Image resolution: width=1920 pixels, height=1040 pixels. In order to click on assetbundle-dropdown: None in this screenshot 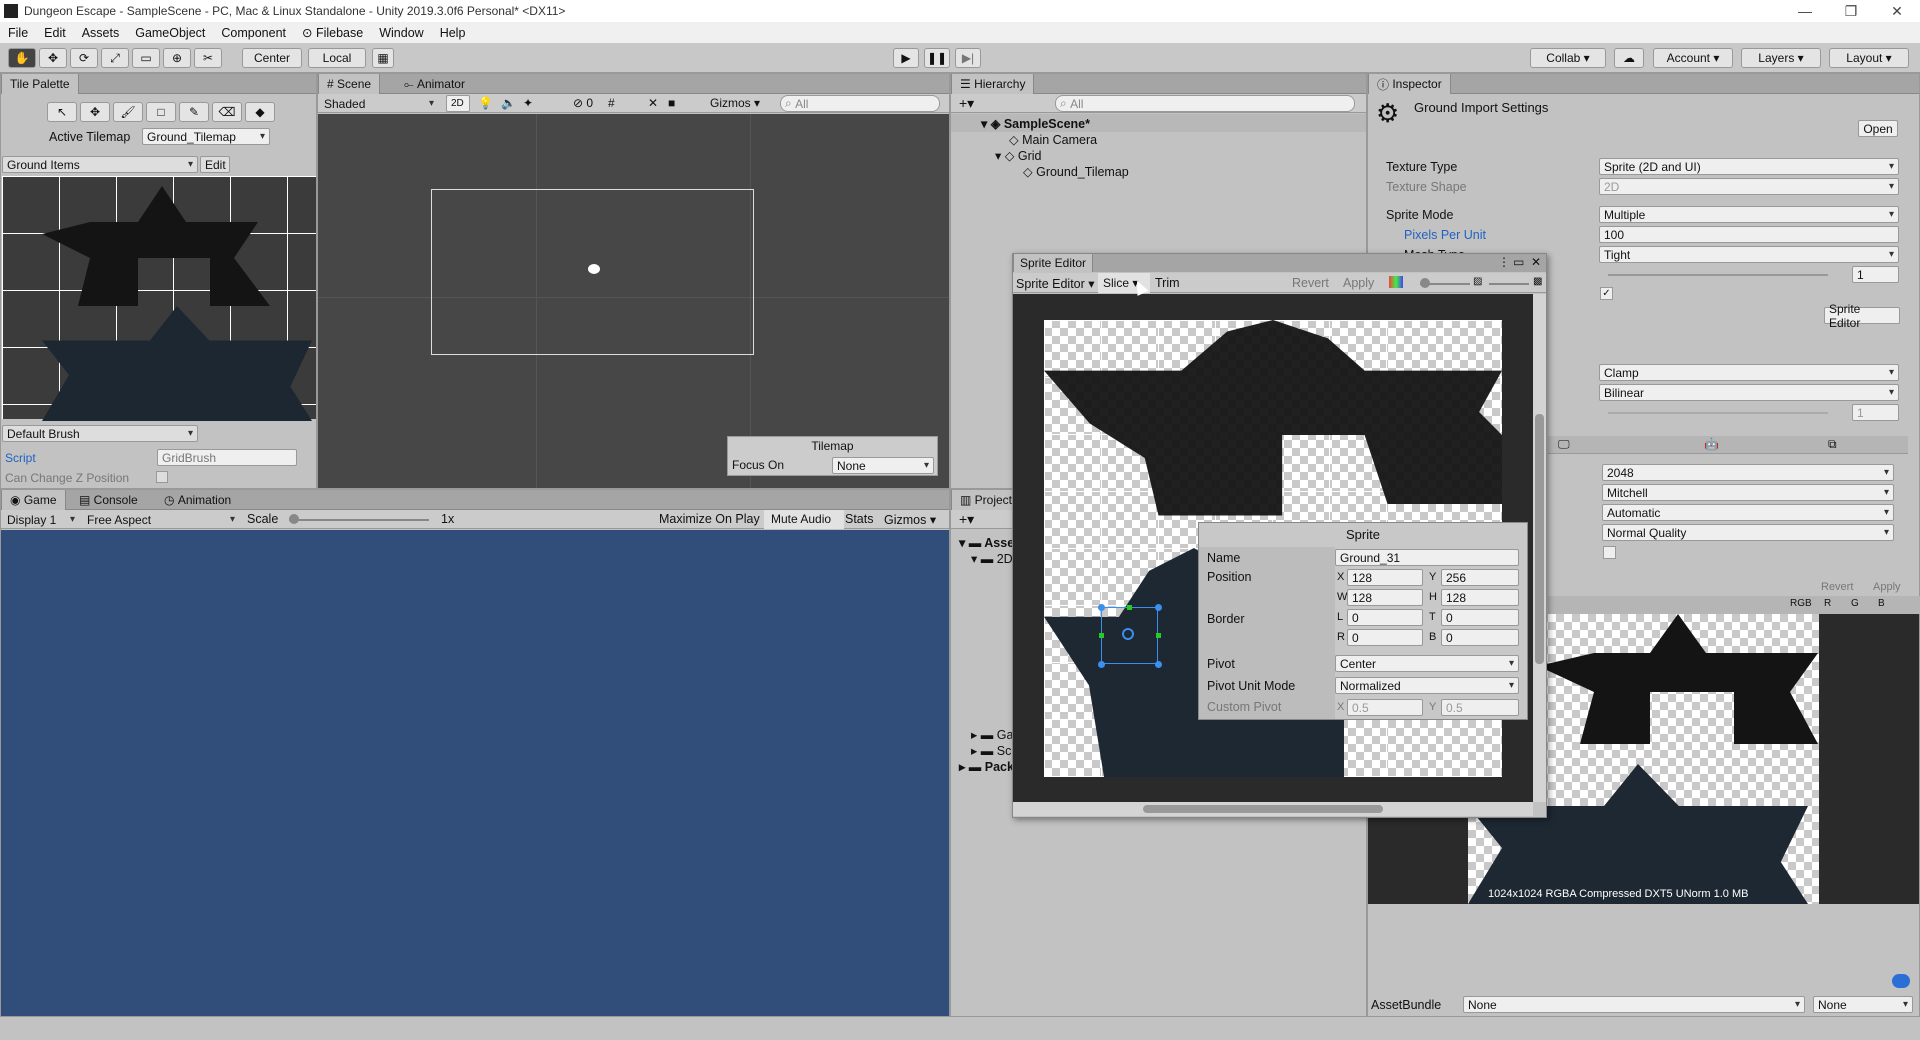, I will do `click(1634, 1004)`.